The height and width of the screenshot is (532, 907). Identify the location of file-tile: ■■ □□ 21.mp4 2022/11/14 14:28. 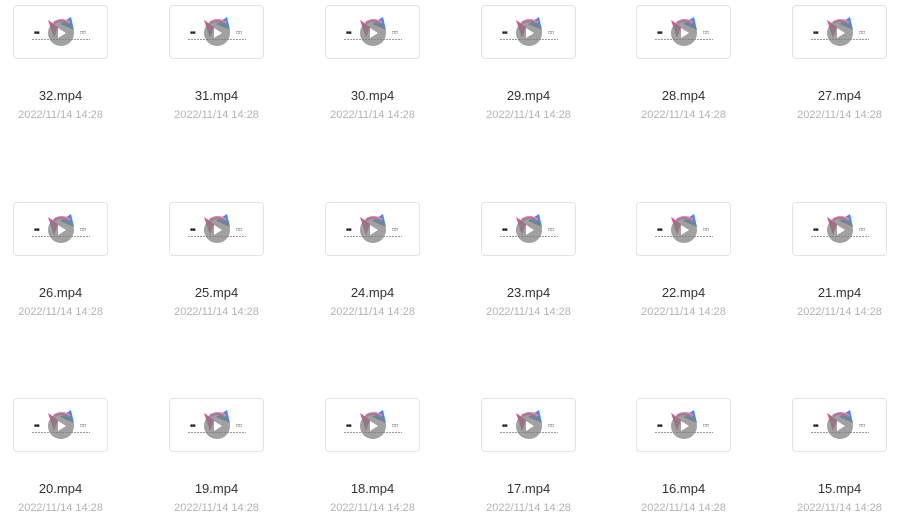
(849, 267).